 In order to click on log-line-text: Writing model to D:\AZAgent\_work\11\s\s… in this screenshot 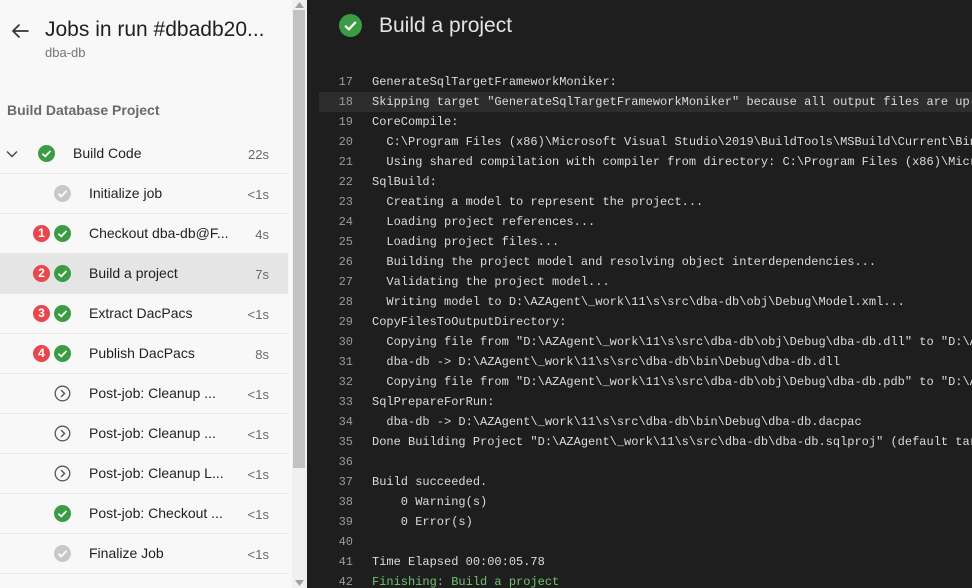, I will do `click(638, 302)`.